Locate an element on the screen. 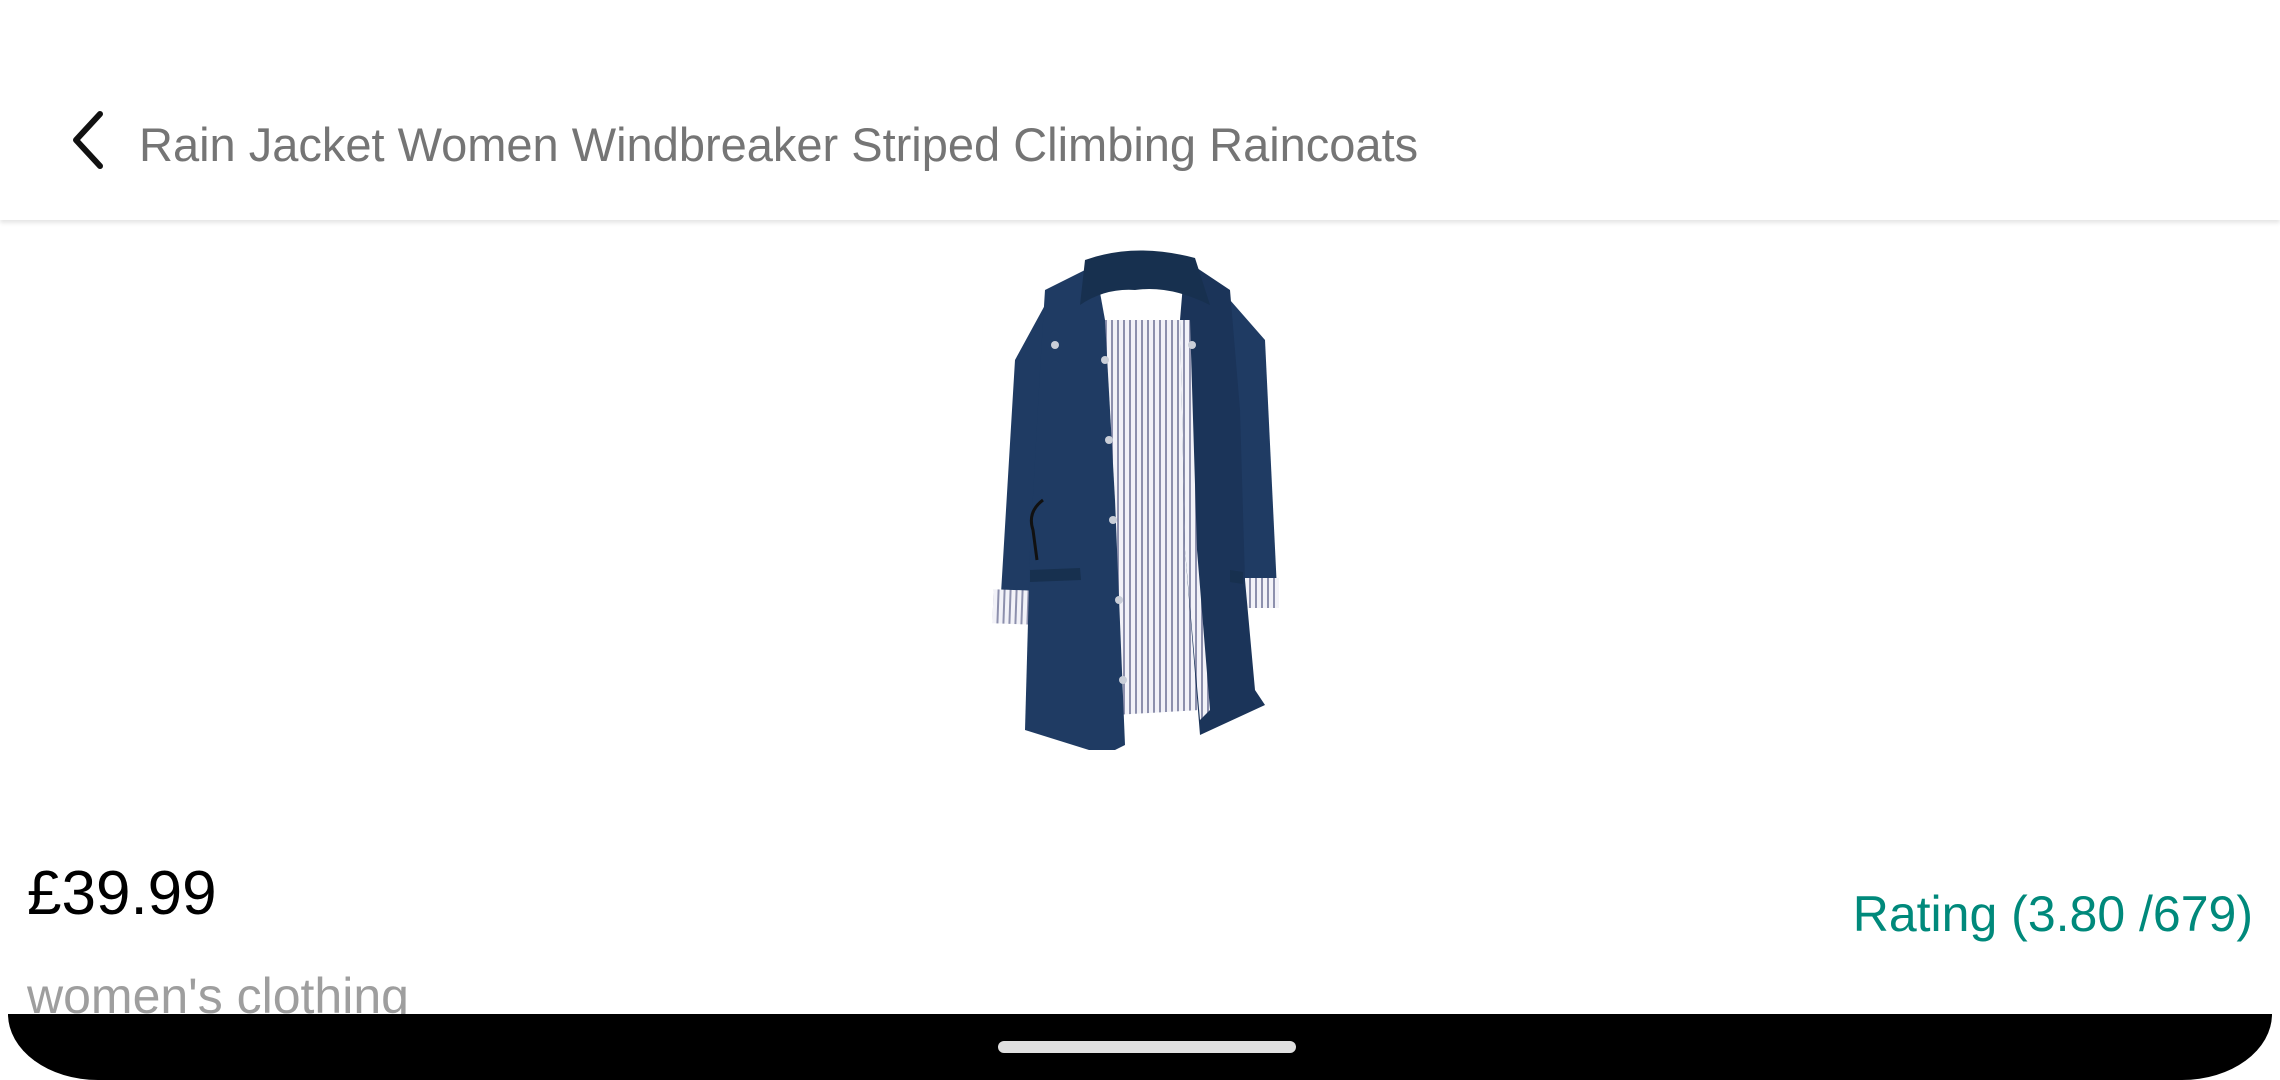 This screenshot has height=1080, width=2280. product-rating: Rating (3.80 /679) is located at coordinates (2052, 914).